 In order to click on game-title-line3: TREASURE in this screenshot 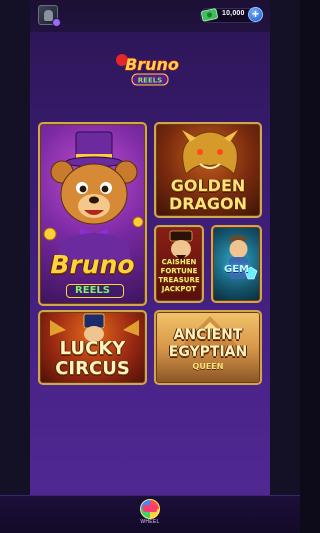, I will do `click(179, 280)`.